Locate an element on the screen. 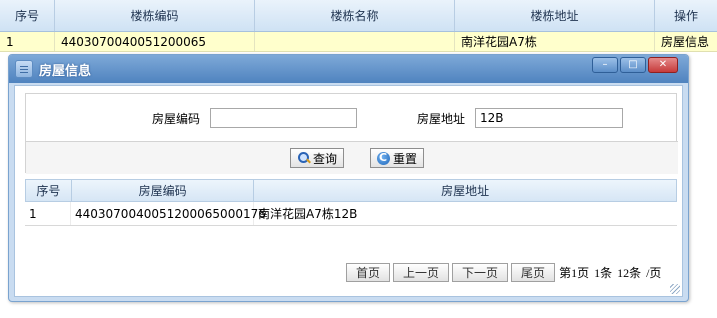  search-button: 查询 is located at coordinates (317, 158).